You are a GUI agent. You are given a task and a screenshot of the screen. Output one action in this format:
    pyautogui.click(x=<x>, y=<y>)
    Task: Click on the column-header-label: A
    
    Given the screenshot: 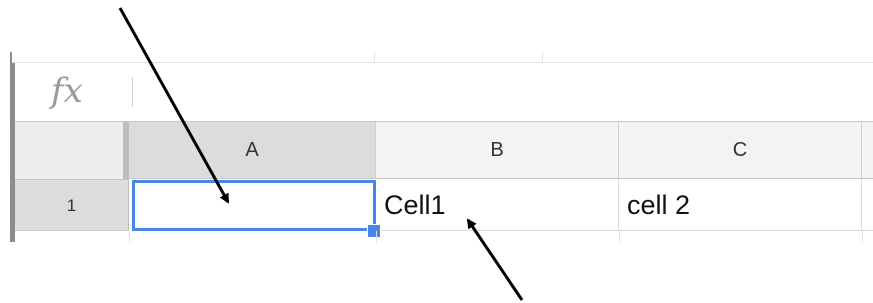 What is the action you would take?
    pyautogui.click(x=252, y=150)
    